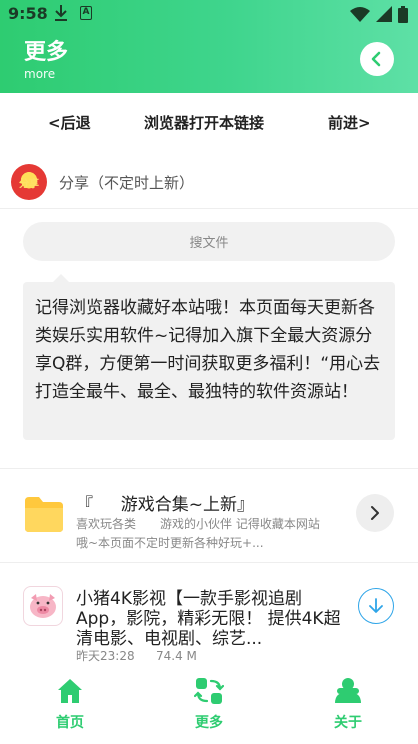 The image size is (418, 744). I want to click on search-placeholder: 搜文件, so click(209, 243).